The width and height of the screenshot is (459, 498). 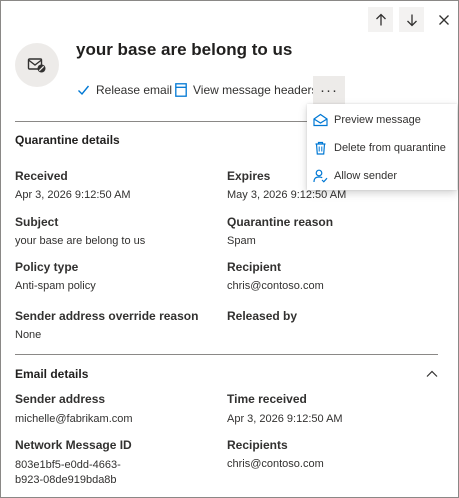 I want to click on collapse-email-details-button, so click(x=432, y=374).